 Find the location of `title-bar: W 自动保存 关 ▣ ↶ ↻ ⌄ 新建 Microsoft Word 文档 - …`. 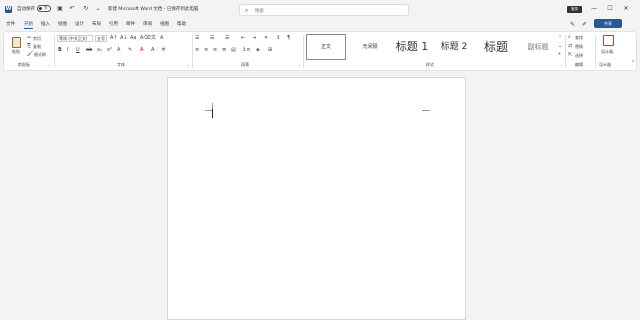

title-bar: W 自动保存 关 ▣ ↶ ↻ ⌄ 新建 Microsoft Word 文档 - … is located at coordinates (320, 9).